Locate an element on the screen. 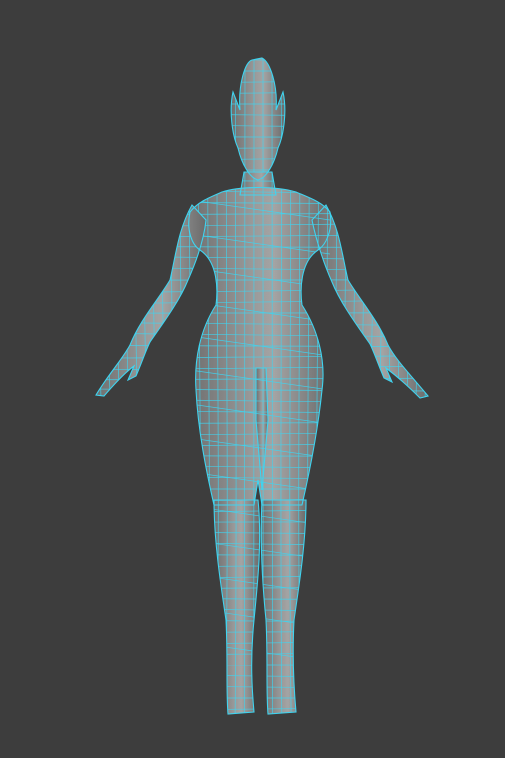  head-crest-surface is located at coordinates (258, 119).